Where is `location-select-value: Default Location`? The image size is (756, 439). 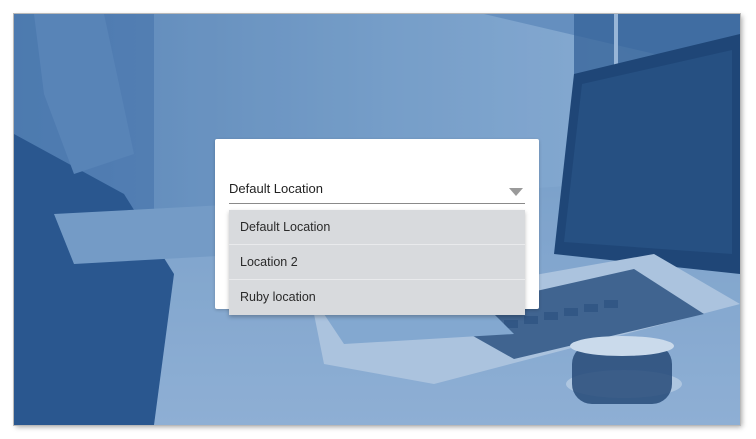 location-select-value: Default Location is located at coordinates (276, 188).